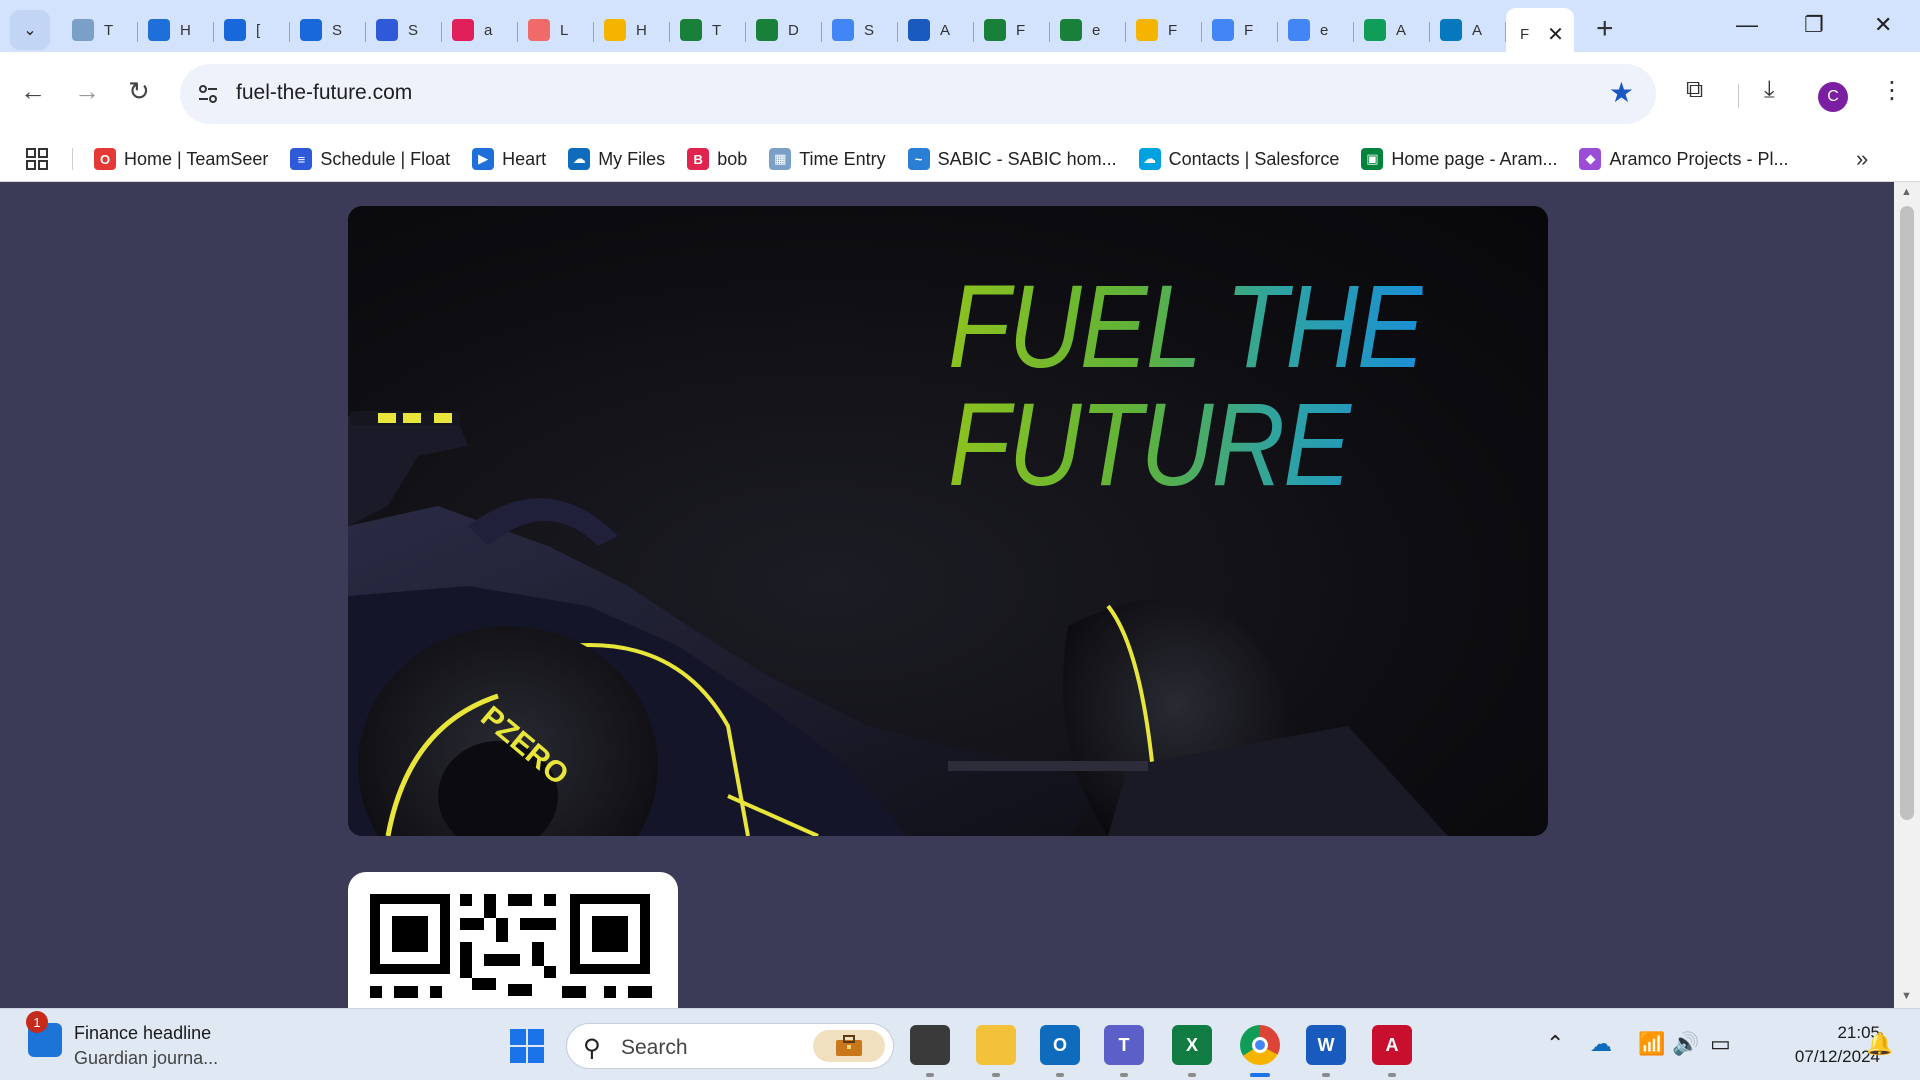 This screenshot has width=1920, height=1080. I want to click on page-scrollbar: ▲ ▼, so click(1907, 595).